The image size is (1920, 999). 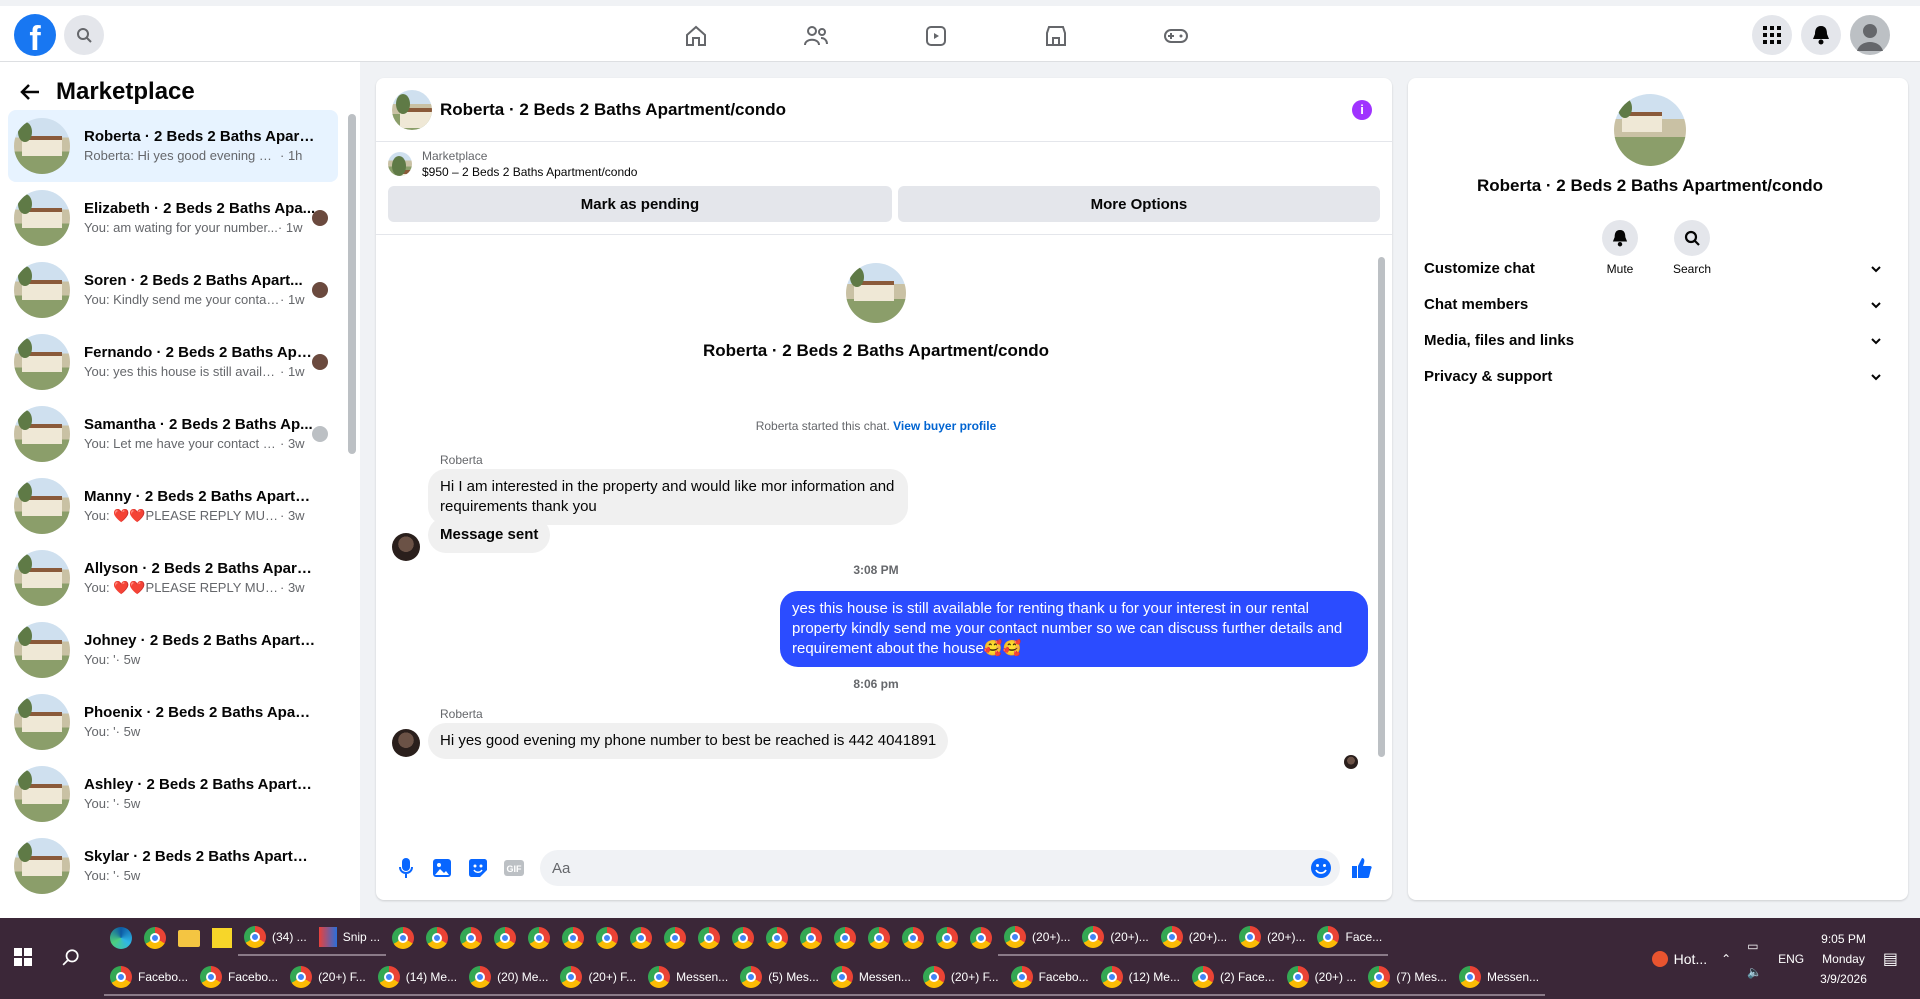 What do you see at coordinates (816, 36) in the screenshot?
I see `friends-icon` at bounding box center [816, 36].